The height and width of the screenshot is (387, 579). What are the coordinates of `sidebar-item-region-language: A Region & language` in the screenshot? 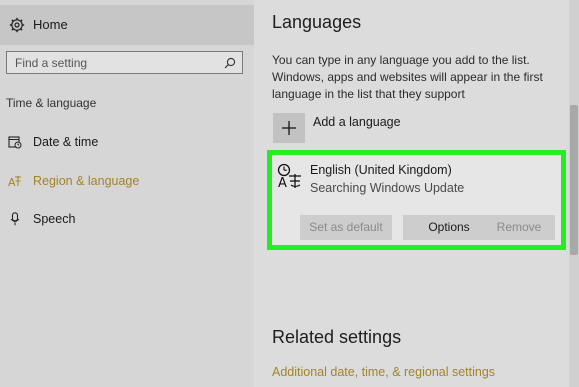 It's located at (127, 182).